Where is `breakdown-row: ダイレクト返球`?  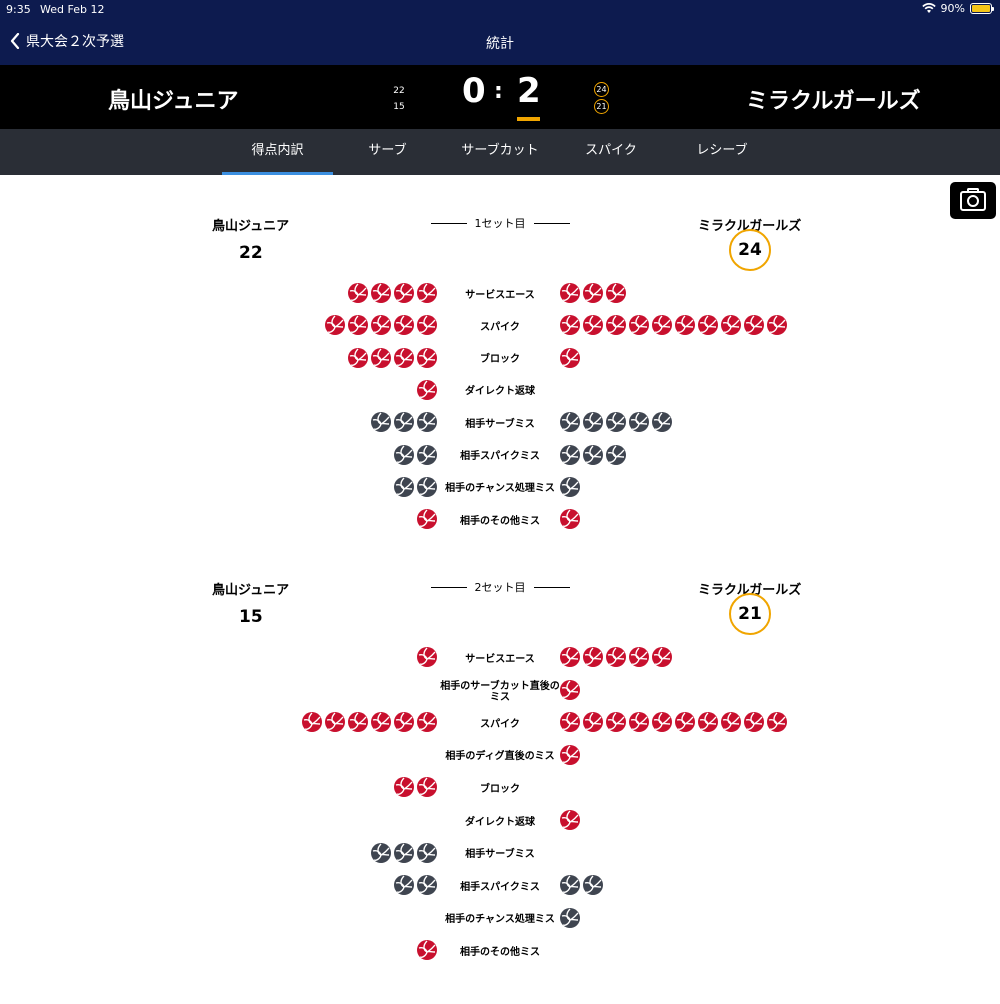 breakdown-row: ダイレクト返球 is located at coordinates (500, 392).